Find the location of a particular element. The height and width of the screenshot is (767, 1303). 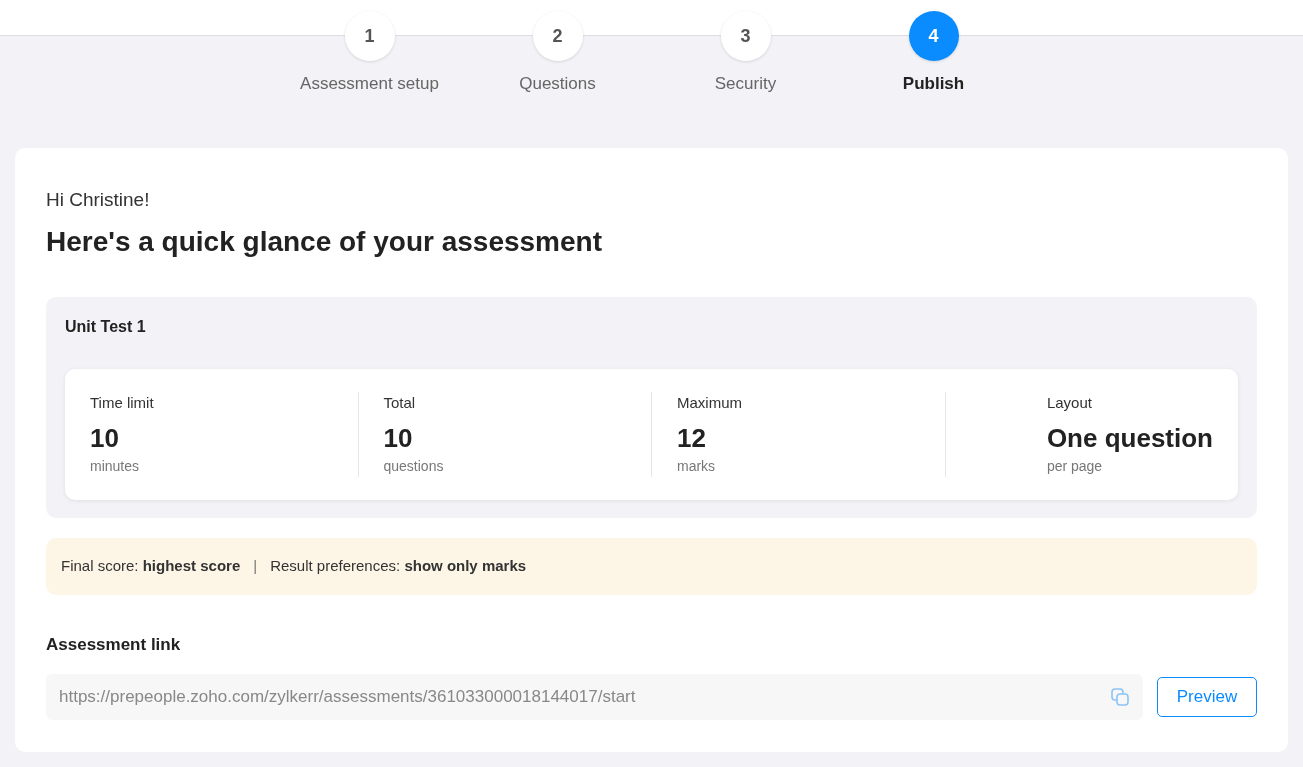

step-label: Questions is located at coordinates (557, 84).